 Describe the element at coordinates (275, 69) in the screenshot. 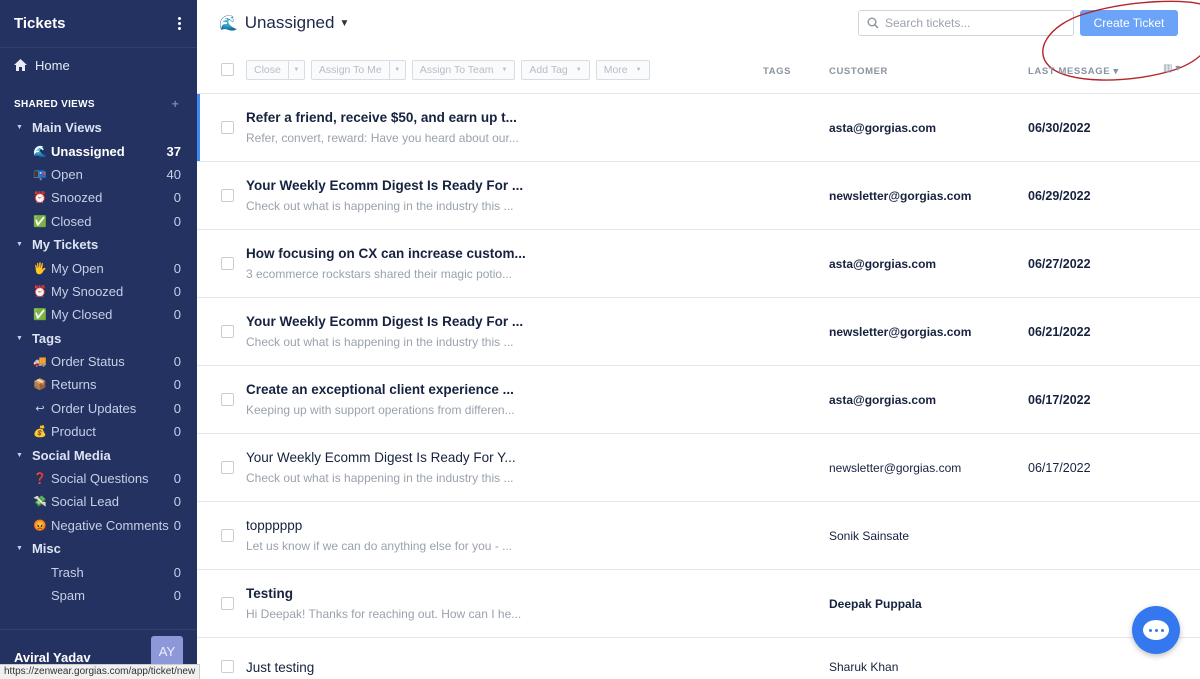

I see `close-button: Close ▼` at that location.